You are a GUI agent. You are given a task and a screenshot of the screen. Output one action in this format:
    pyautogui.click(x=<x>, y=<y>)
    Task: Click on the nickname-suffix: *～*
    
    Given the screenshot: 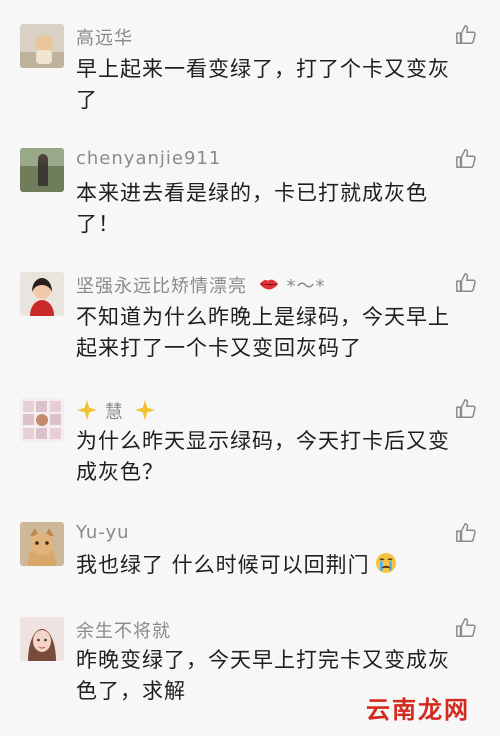 What is the action you would take?
    pyautogui.click(x=306, y=286)
    